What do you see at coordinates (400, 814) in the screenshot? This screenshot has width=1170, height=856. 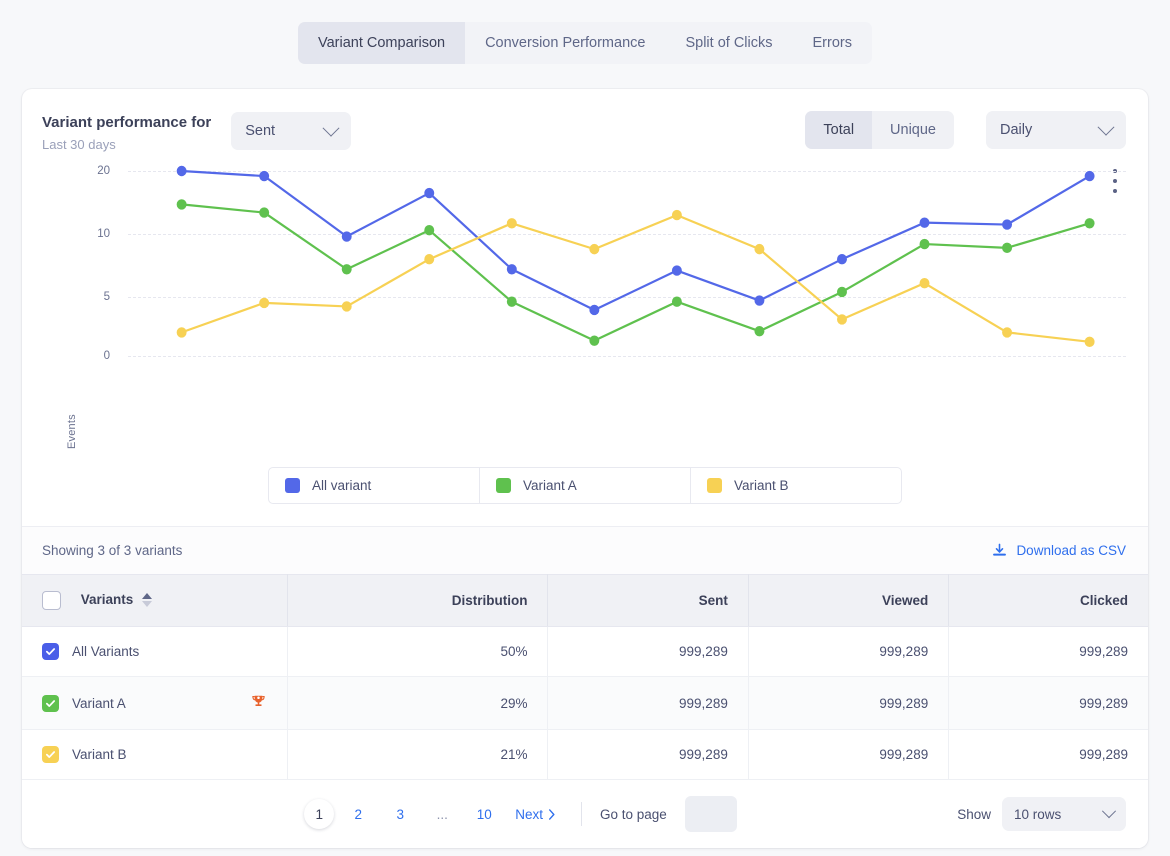 I see `page-button-3: 3` at bounding box center [400, 814].